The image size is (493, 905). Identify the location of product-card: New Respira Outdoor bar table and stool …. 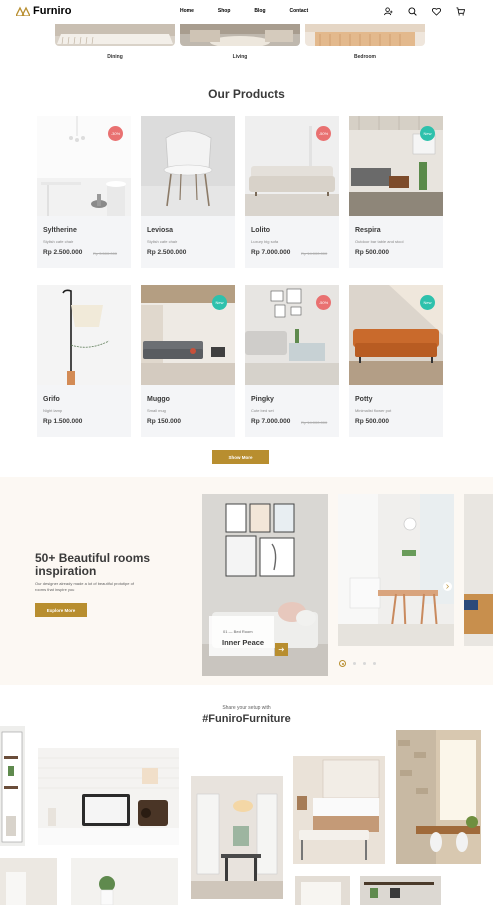
(396, 192).